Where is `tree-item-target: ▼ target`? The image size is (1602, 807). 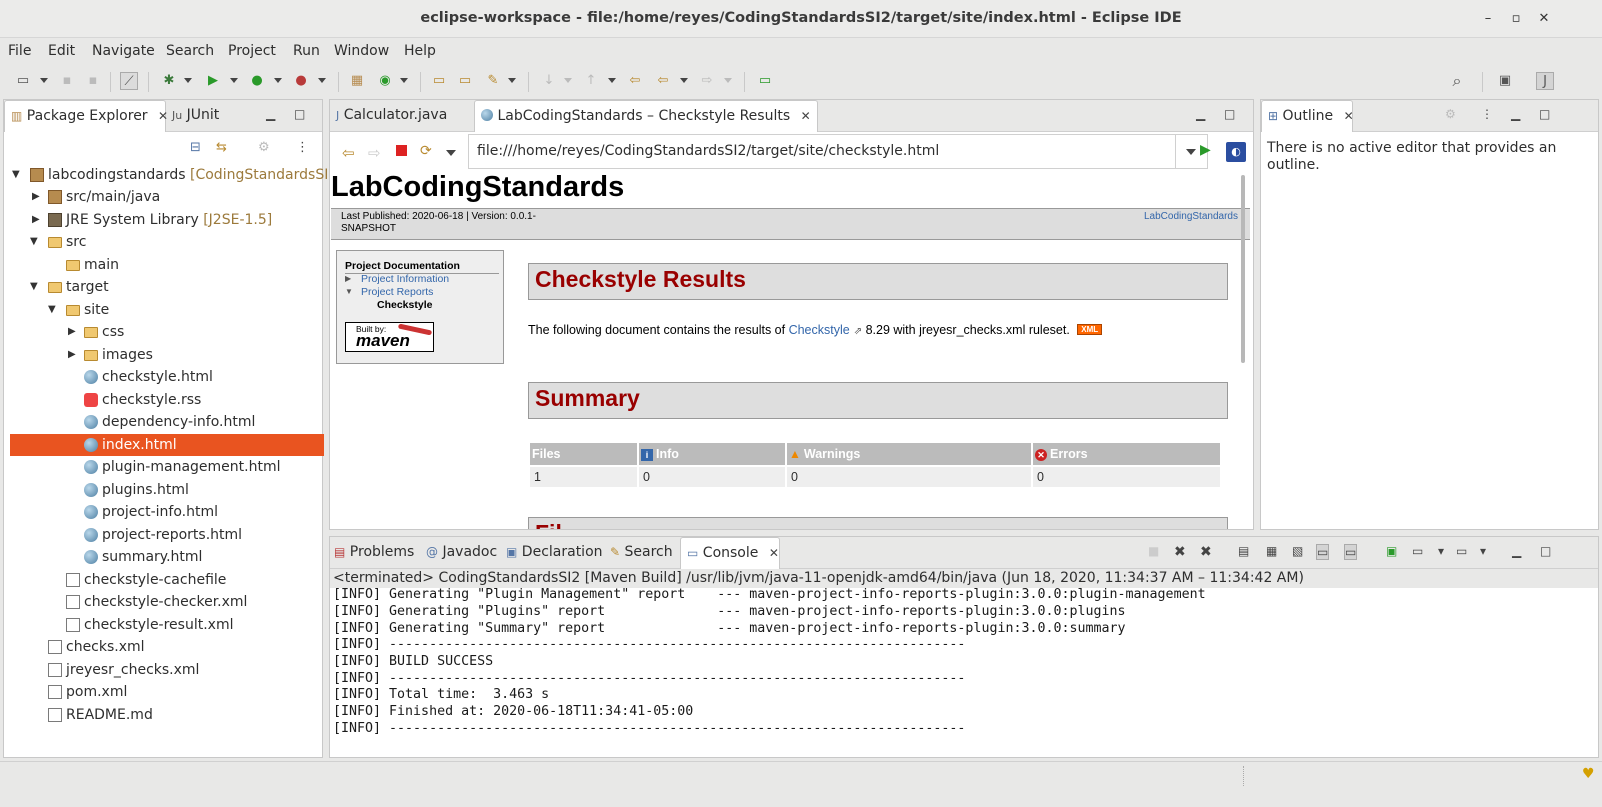 tree-item-target: ▼ target is located at coordinates (167, 287).